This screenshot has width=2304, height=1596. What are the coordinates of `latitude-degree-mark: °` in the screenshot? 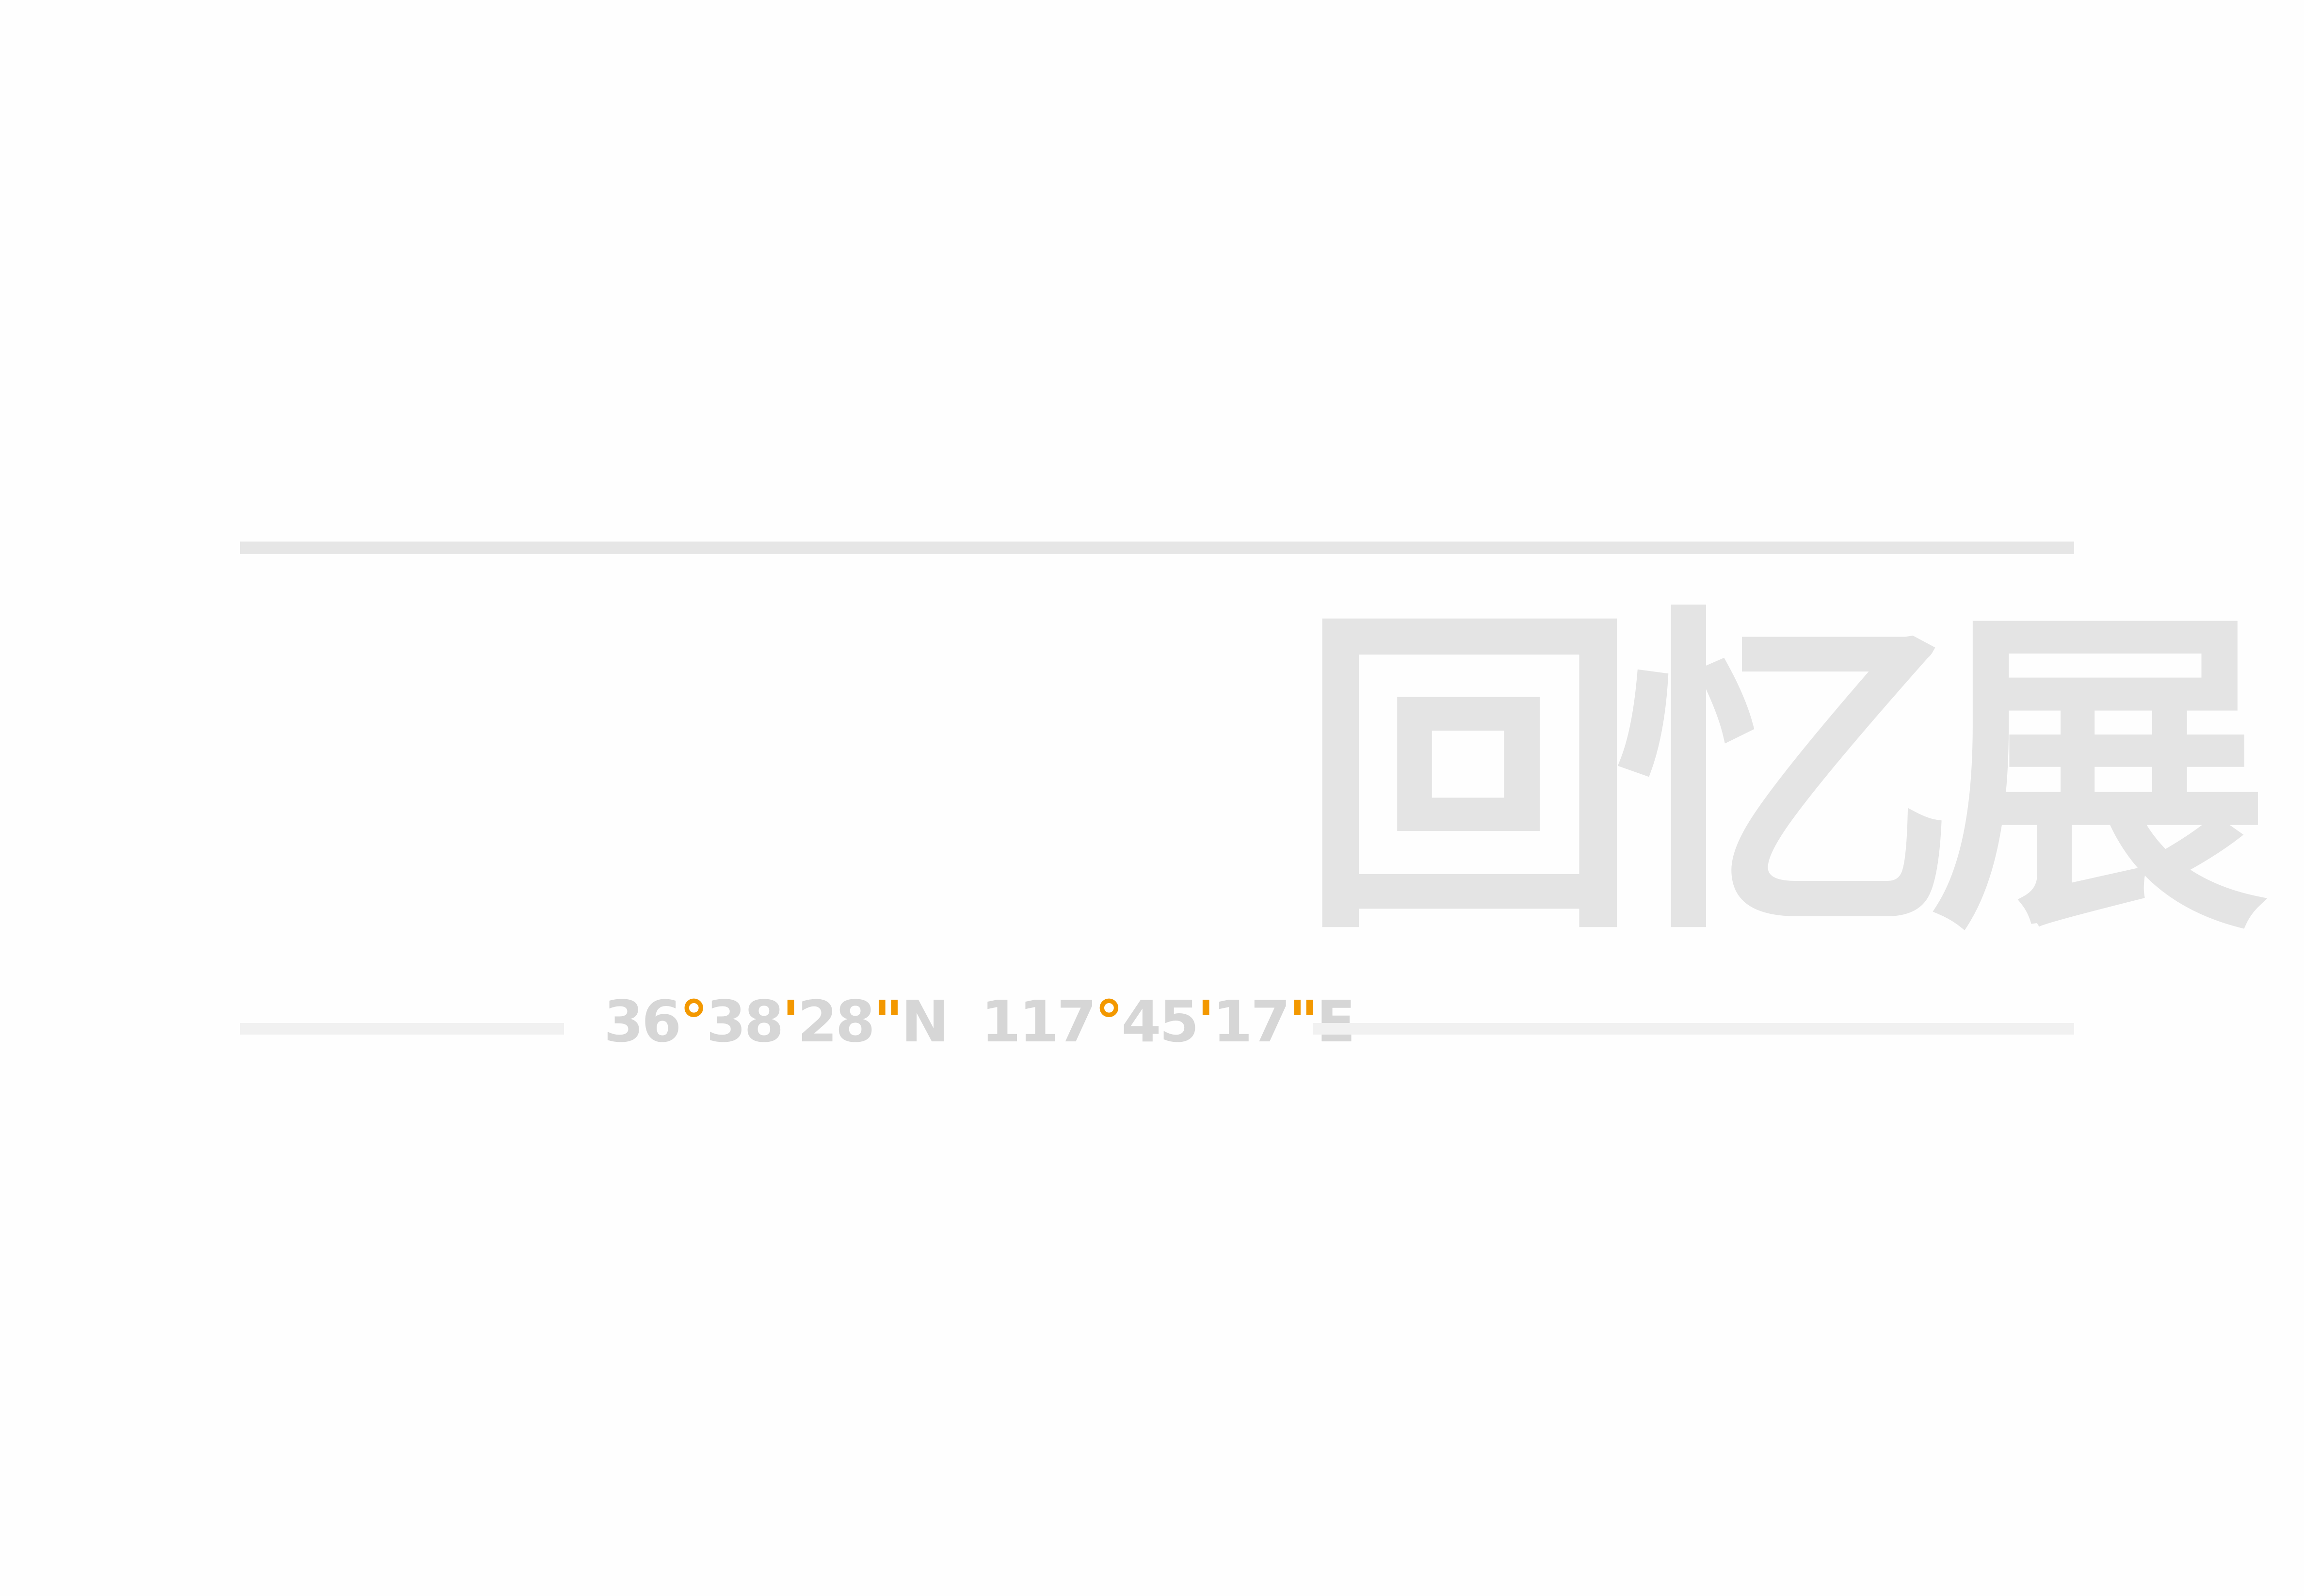 It's located at (693, 1021).